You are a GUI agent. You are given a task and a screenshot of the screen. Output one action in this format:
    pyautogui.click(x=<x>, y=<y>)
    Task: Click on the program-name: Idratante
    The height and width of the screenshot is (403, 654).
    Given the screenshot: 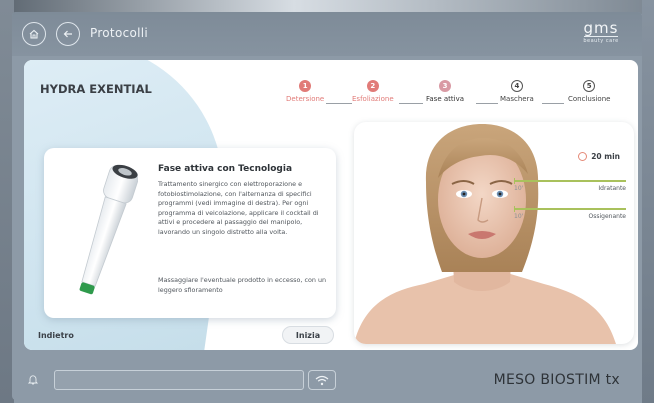 What is the action you would take?
    pyautogui.click(x=612, y=188)
    